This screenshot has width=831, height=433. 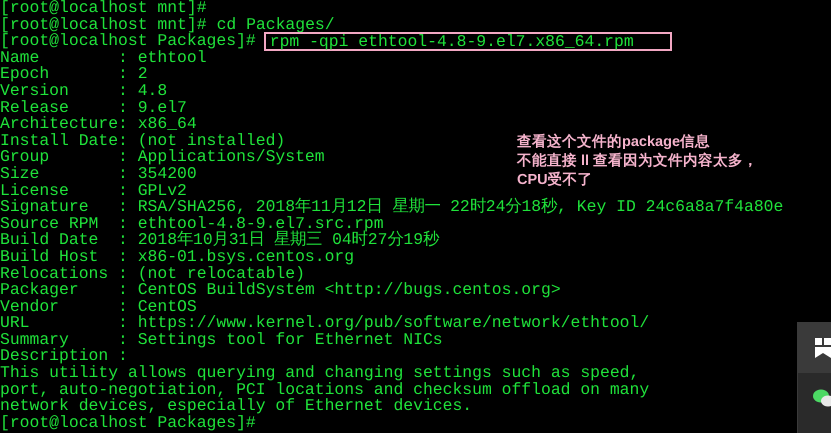 What do you see at coordinates (220, 240) in the screenshot?
I see `output-line: Build Date : 2018年10月31日 星期三 04时27分19秒` at bounding box center [220, 240].